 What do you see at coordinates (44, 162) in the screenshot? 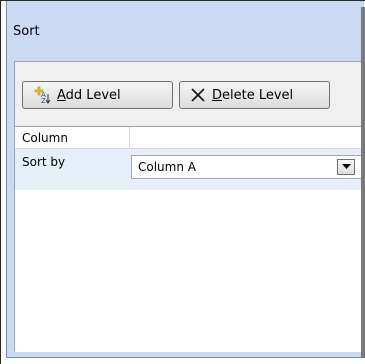
I see `sort-by-label: Sort by` at bounding box center [44, 162].